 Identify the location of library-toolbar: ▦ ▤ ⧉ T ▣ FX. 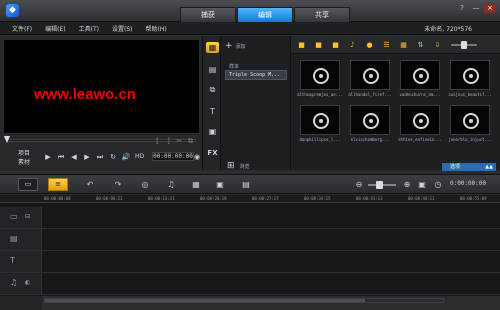
(212, 103).